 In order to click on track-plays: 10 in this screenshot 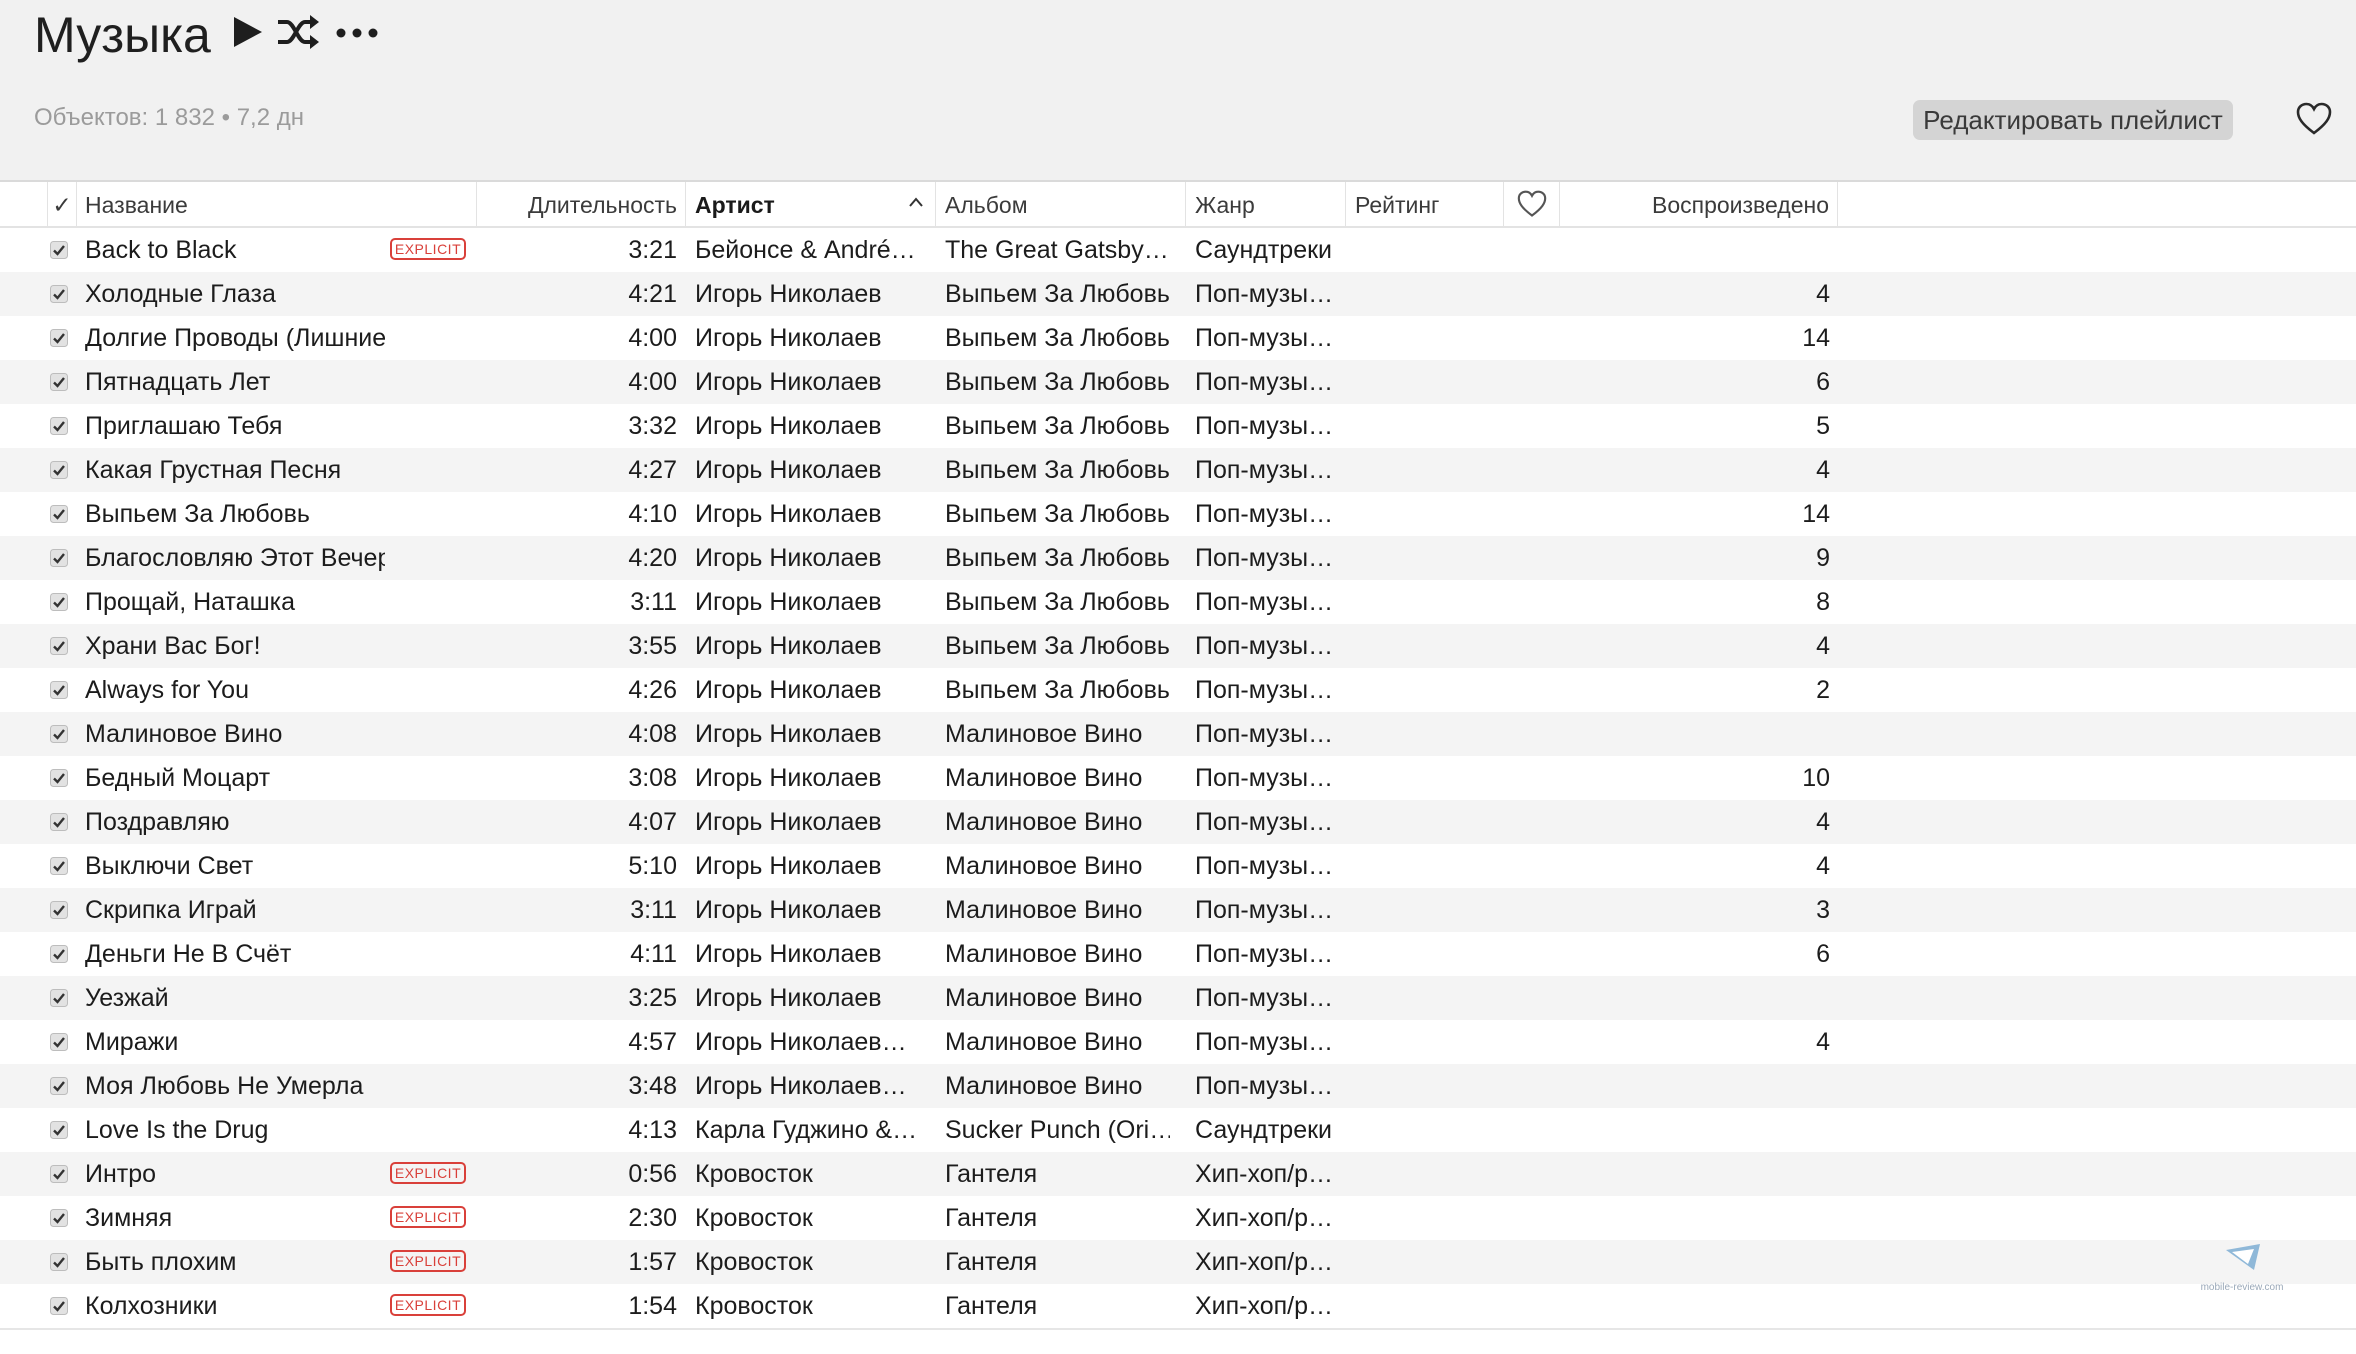, I will do `click(1816, 778)`.